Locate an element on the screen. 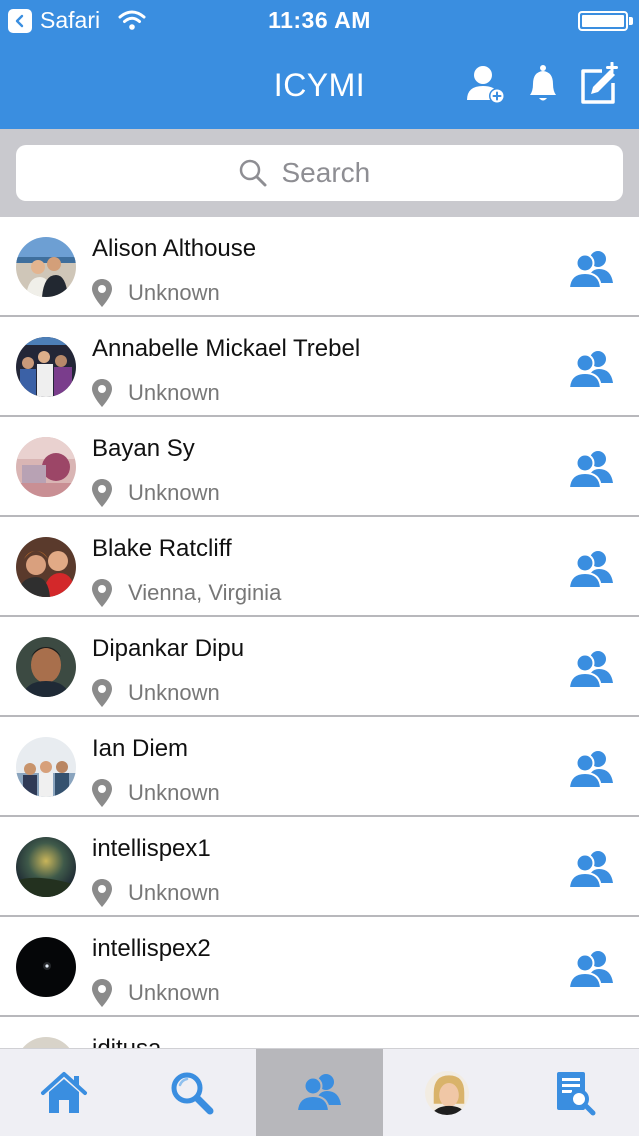 The height and width of the screenshot is (1136, 639). search-field is located at coordinates (319, 173).